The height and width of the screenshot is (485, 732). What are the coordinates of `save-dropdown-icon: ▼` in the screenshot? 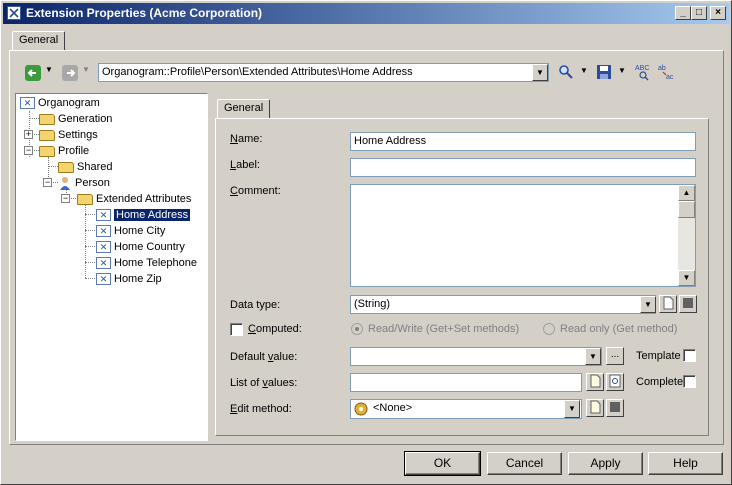 It's located at (622, 70).